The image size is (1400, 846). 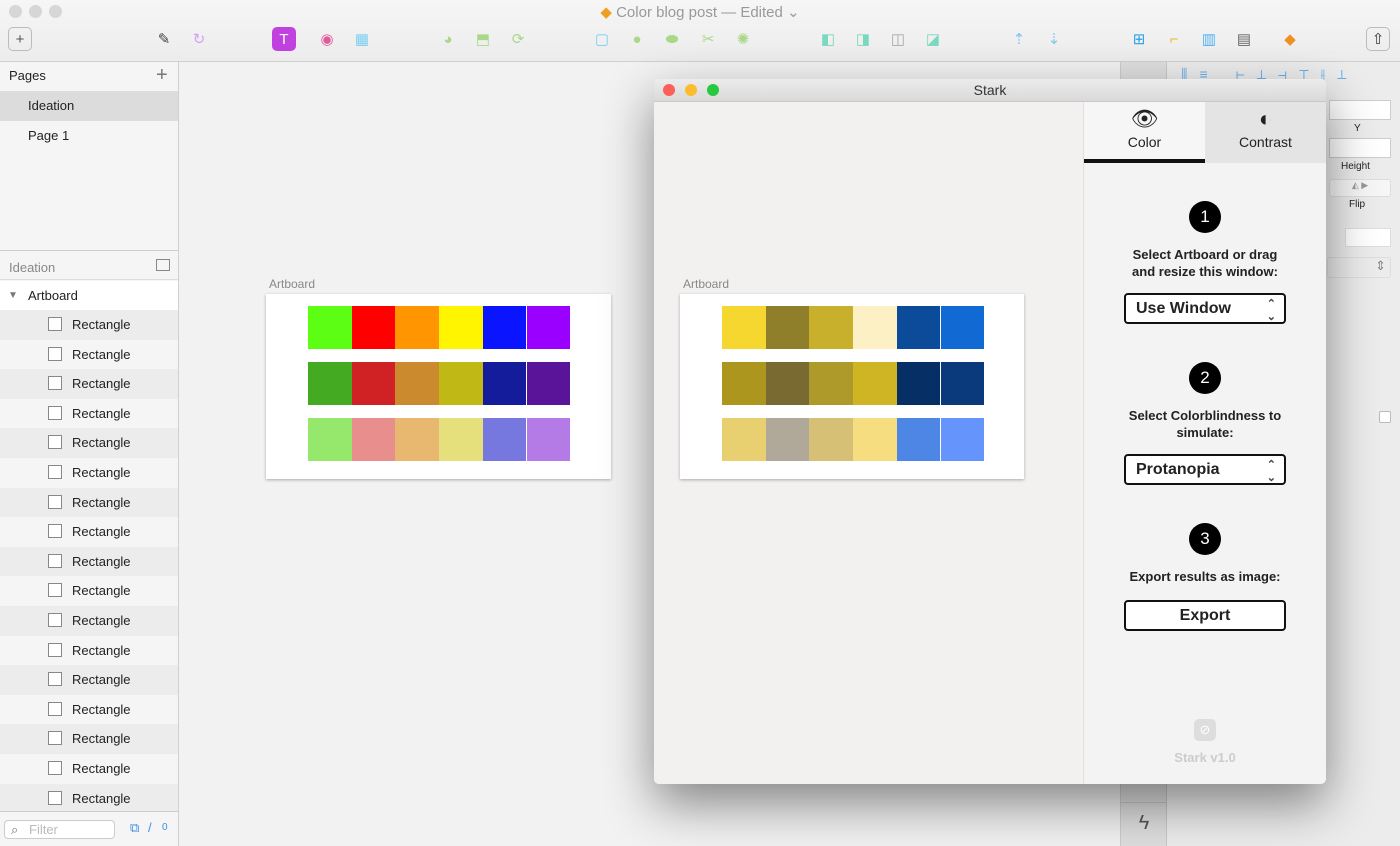 What do you see at coordinates (708, 39) in the screenshot?
I see `scissors-icon: ✂` at bounding box center [708, 39].